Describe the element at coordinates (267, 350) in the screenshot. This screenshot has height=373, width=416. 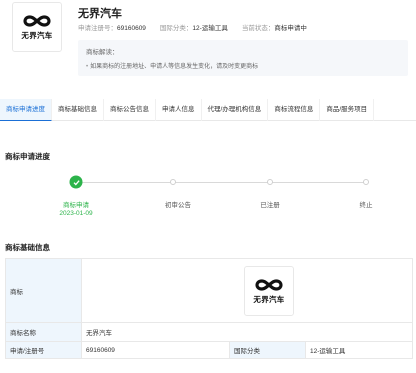
I see `class-label-cell: 国际分类` at that location.